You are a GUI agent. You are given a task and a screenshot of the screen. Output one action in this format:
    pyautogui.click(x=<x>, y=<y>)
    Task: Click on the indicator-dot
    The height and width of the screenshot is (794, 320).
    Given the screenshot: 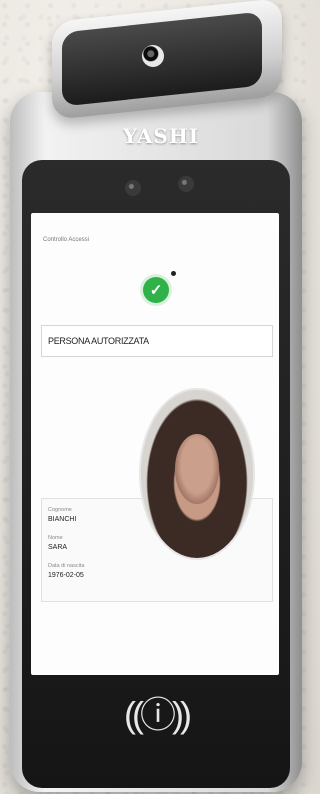 What is the action you would take?
    pyautogui.click(x=173, y=273)
    